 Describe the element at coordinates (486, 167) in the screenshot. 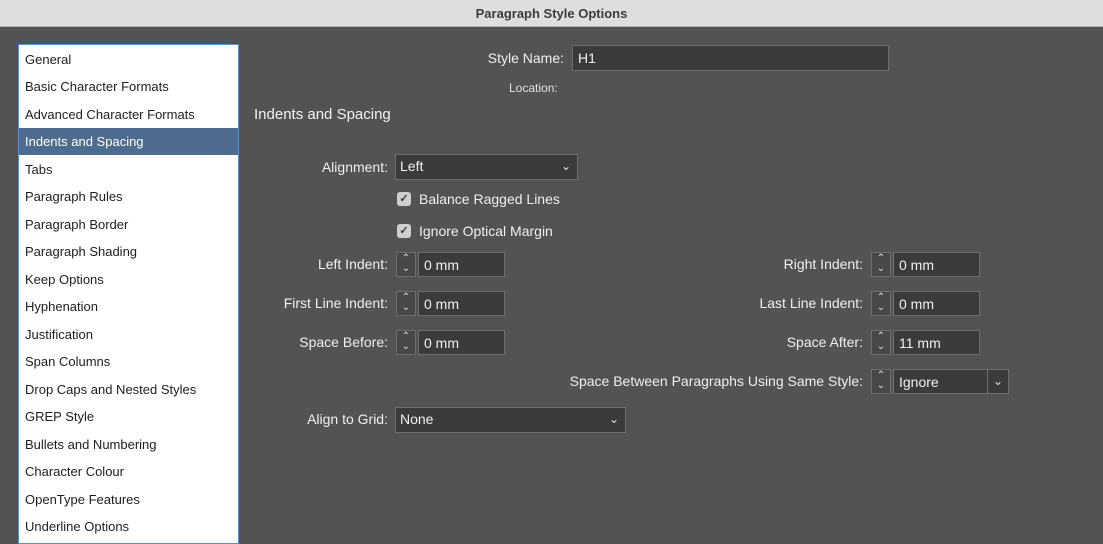

I see `alignment-dropdown: Left ⌄` at that location.